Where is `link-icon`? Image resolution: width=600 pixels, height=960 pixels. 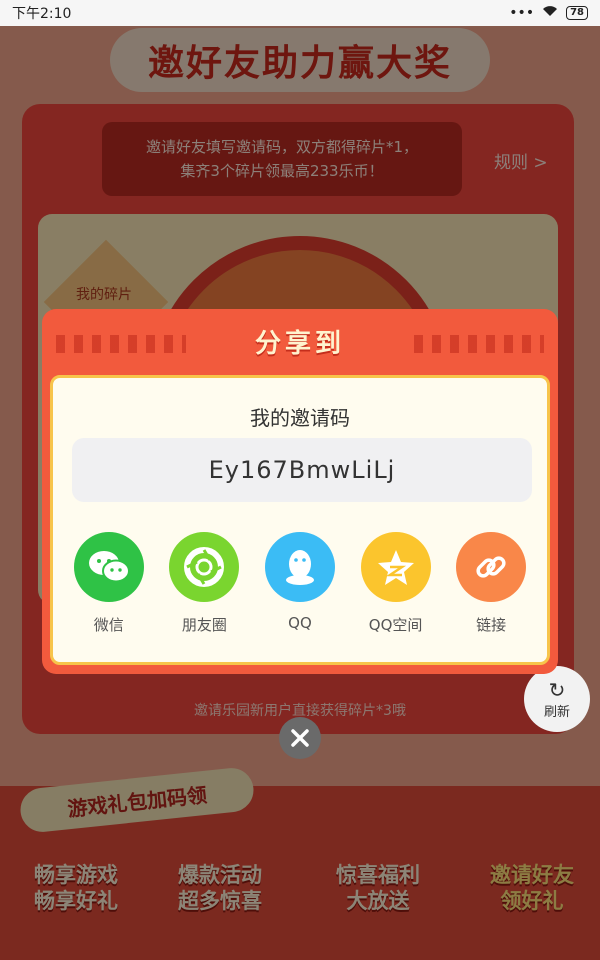 link-icon is located at coordinates (491, 567).